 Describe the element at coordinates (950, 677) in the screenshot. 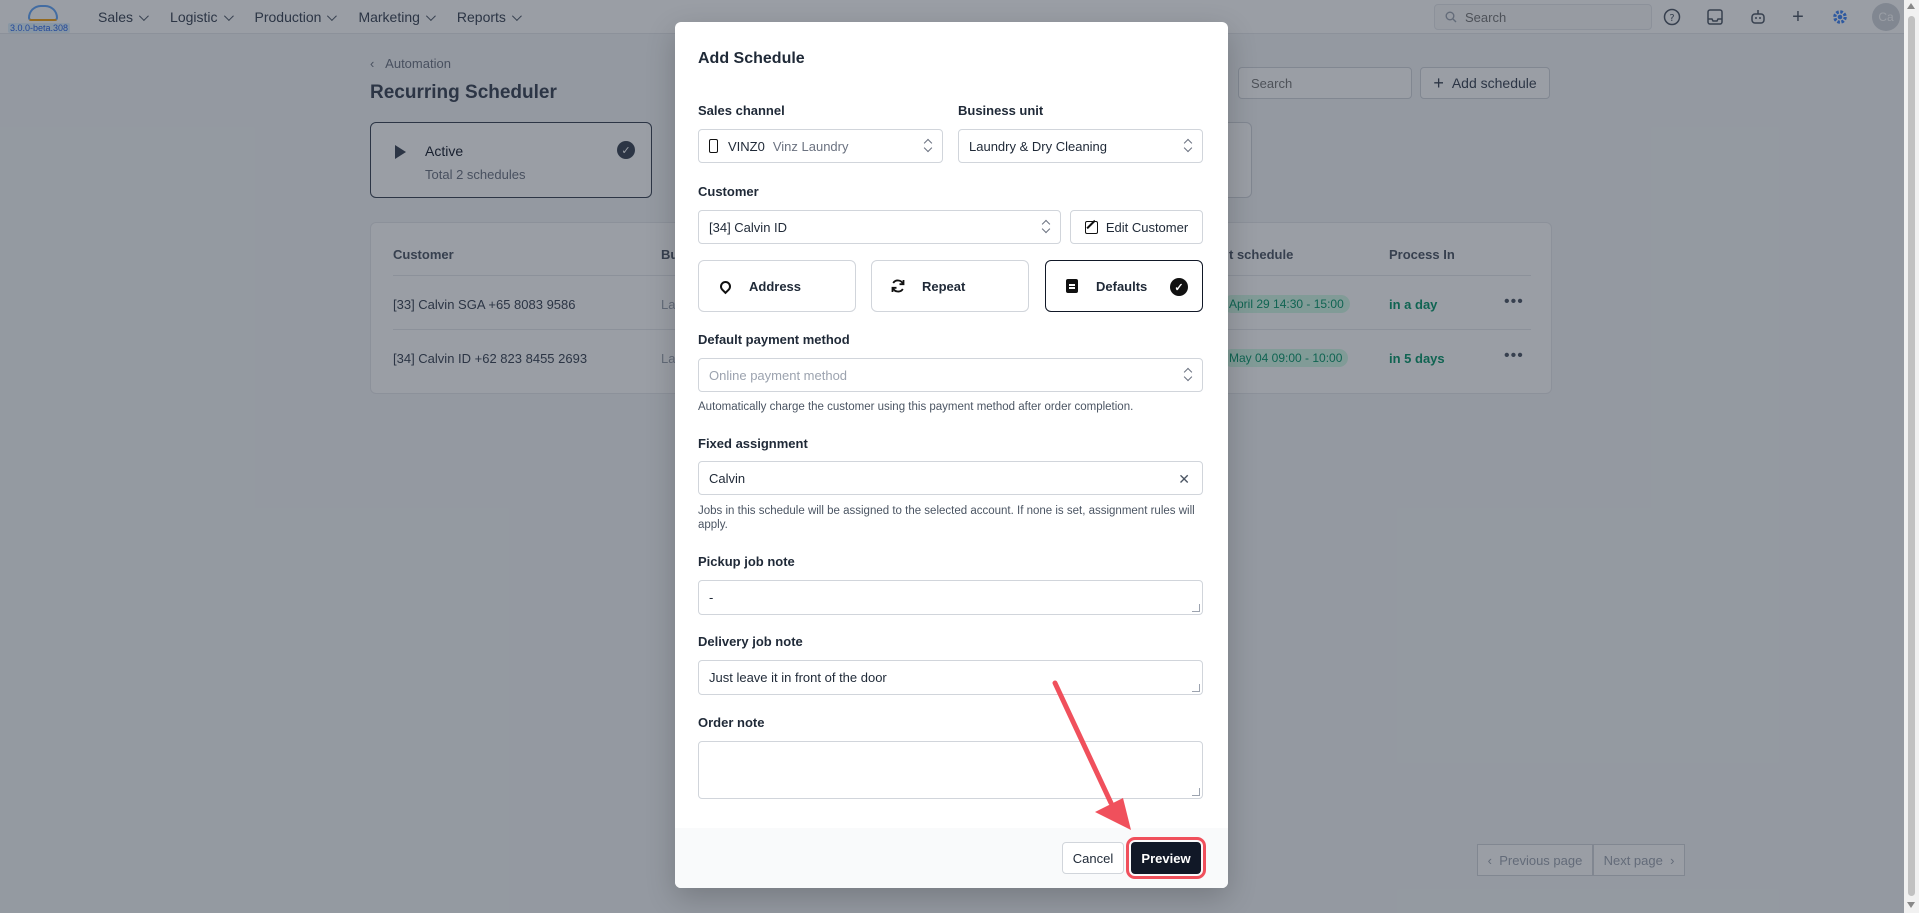

I see `delivery-note-textarea: Just leave it in front of the door` at that location.